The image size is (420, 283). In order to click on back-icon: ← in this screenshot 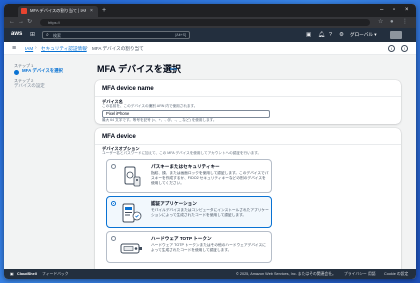, I will do `click(12, 22)`.